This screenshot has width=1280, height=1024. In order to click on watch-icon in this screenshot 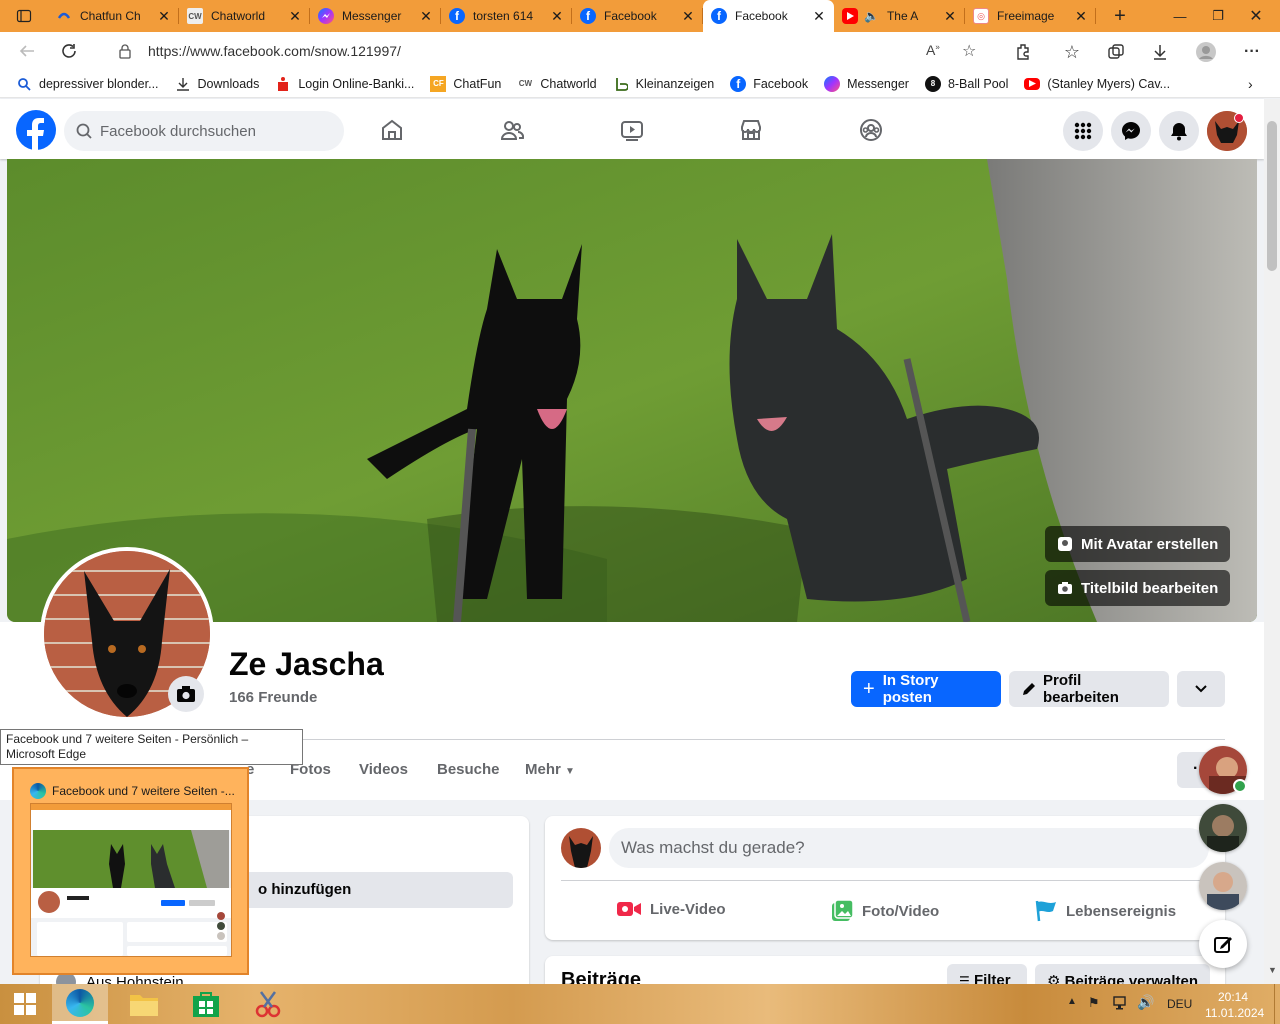, I will do `click(632, 130)`.